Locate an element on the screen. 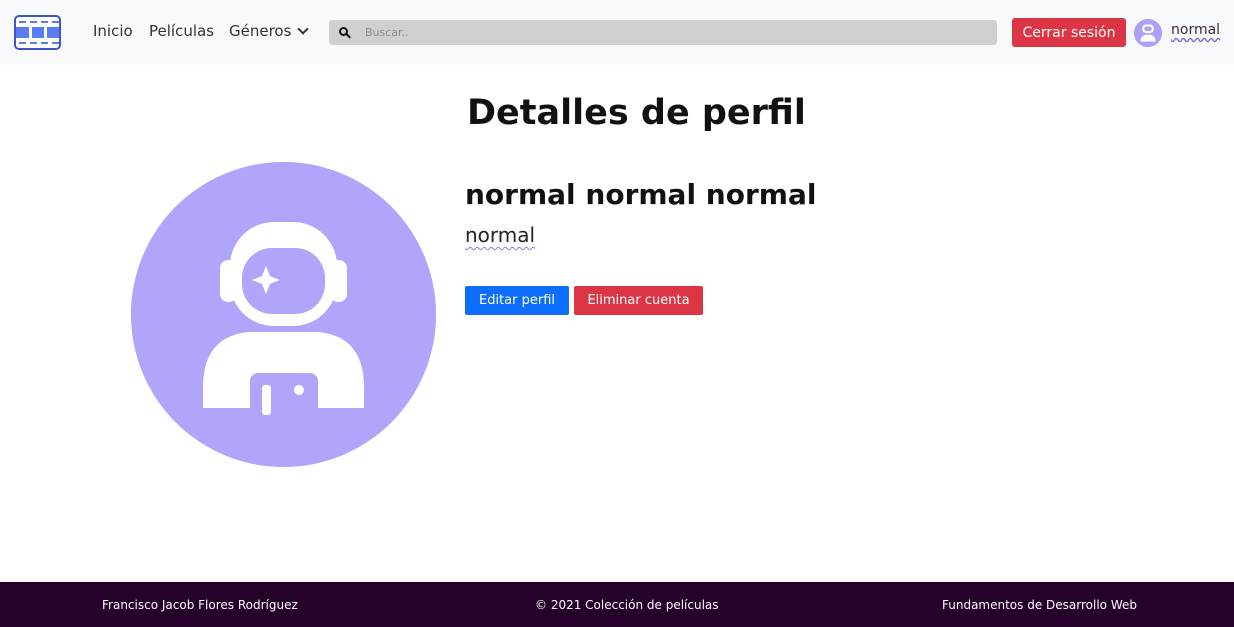 Image resolution: width=1234 pixels, height=627 pixels. footer-course: Fundamentos de Desarrollo Web is located at coordinates (1039, 605).